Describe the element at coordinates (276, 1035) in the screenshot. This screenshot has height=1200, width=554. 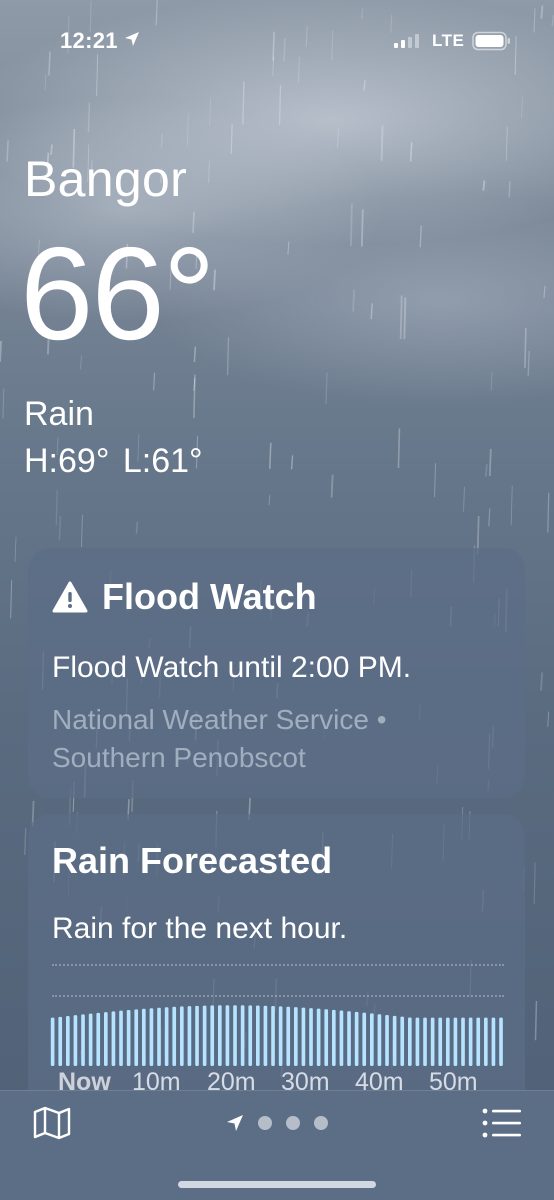
I see `precipitation-chart` at that location.